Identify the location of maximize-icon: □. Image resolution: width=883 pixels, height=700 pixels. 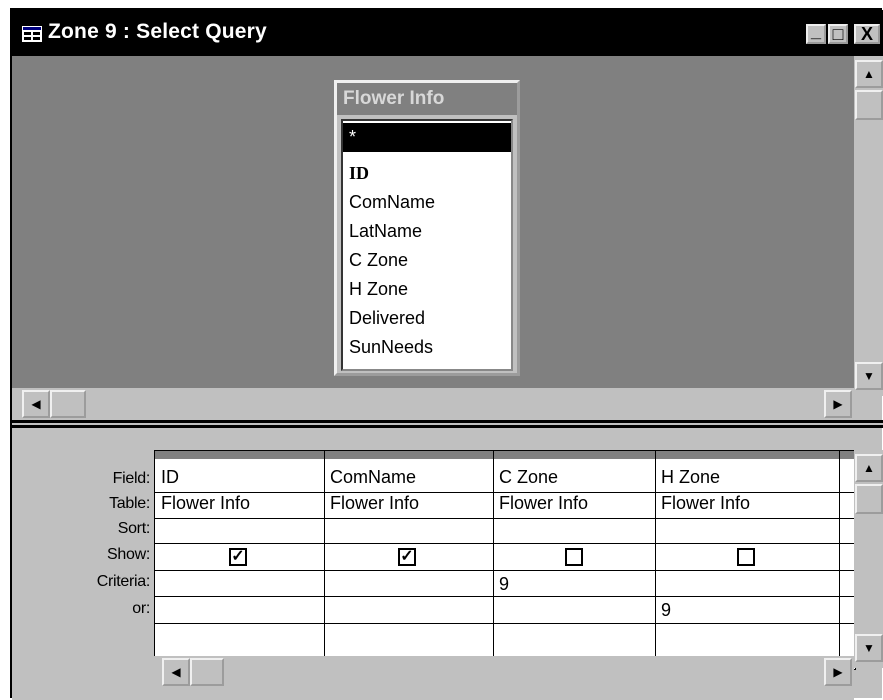
(838, 34).